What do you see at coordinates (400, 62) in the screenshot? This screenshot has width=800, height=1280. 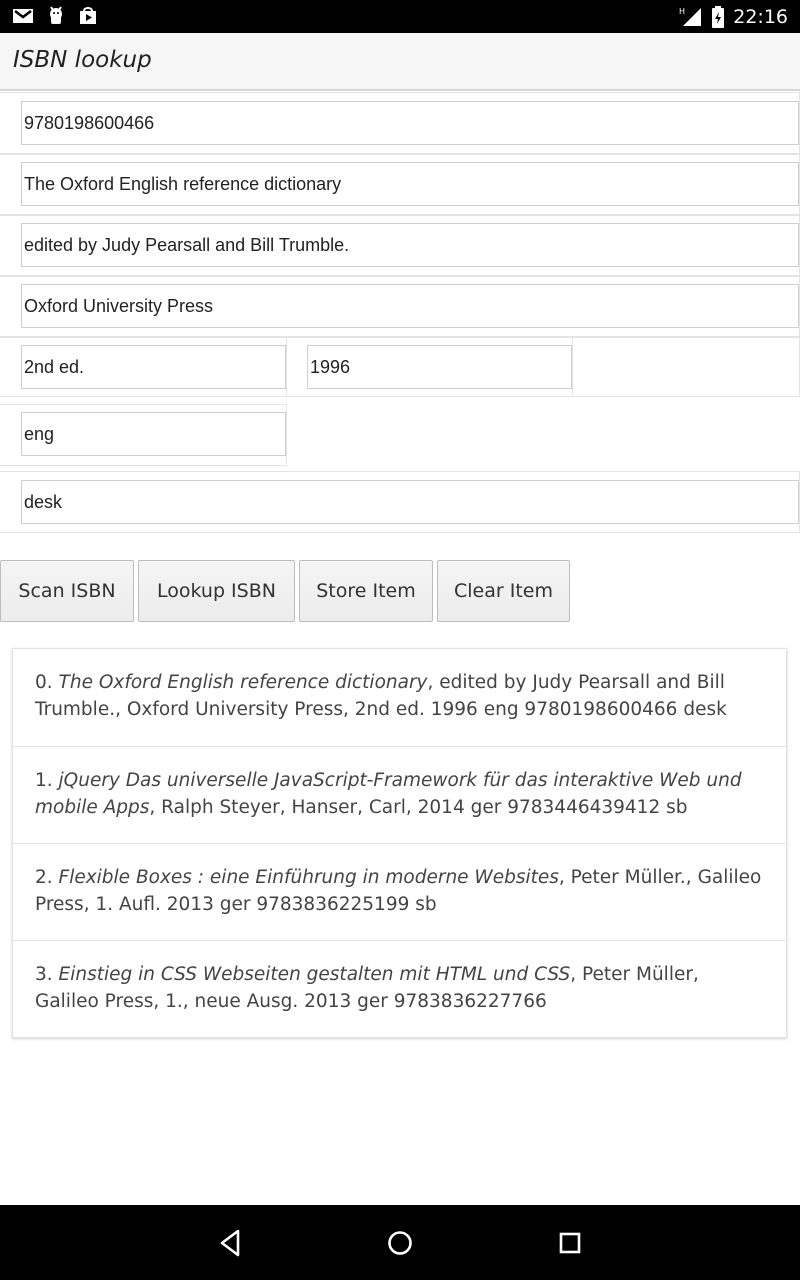 I see `app-bar: ISBN lookup` at bounding box center [400, 62].